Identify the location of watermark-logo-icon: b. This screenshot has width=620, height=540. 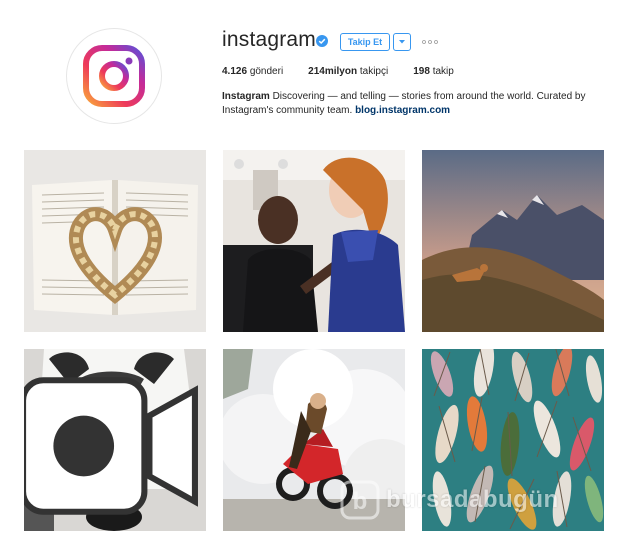
(360, 500).